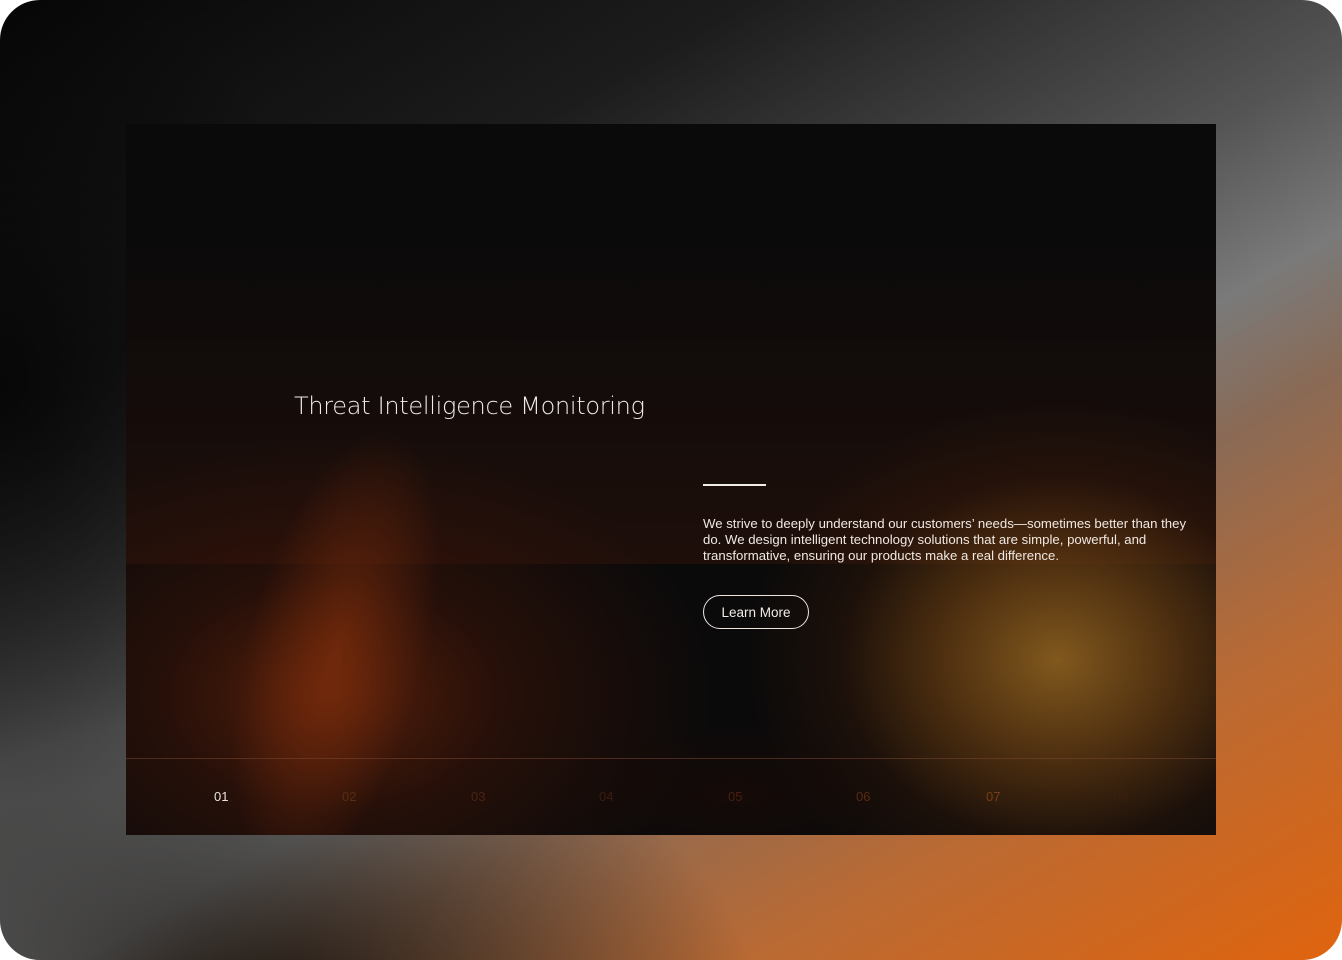  What do you see at coordinates (221, 796) in the screenshot?
I see `page-item-01: 01` at bounding box center [221, 796].